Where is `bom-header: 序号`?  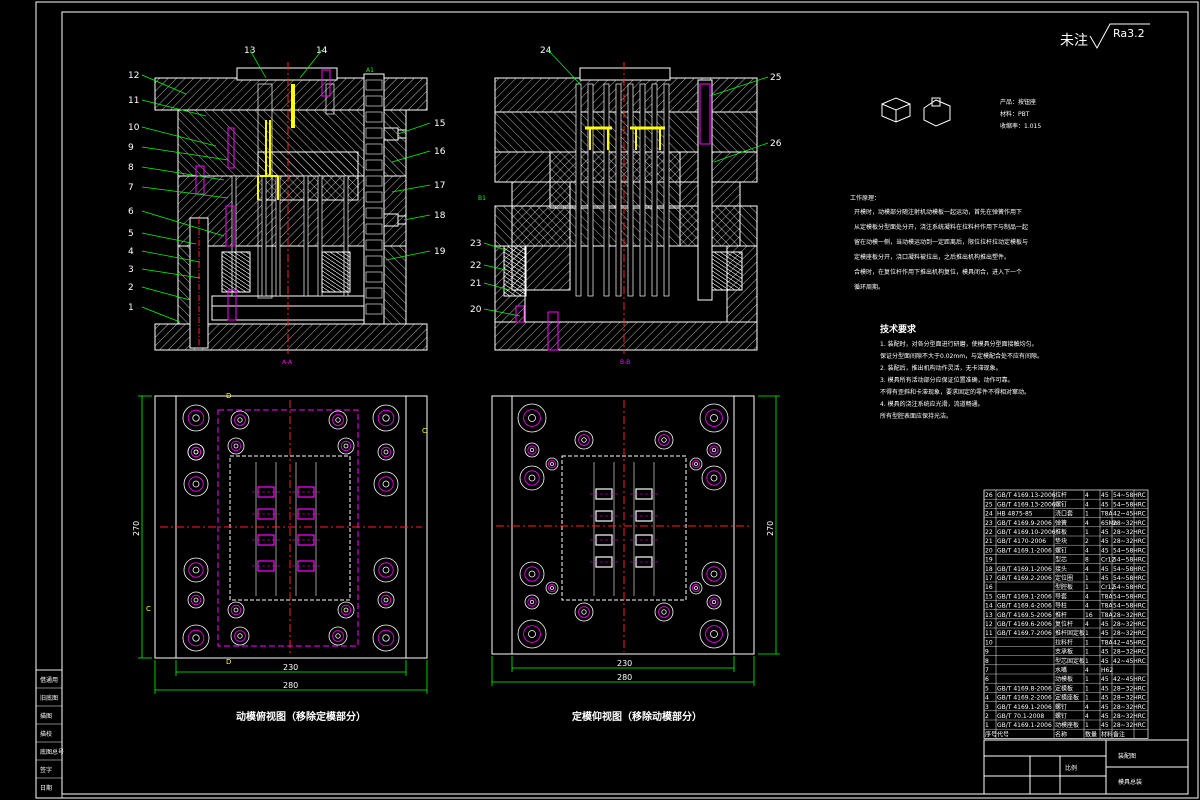 bom-header: 序号 is located at coordinates (991, 734).